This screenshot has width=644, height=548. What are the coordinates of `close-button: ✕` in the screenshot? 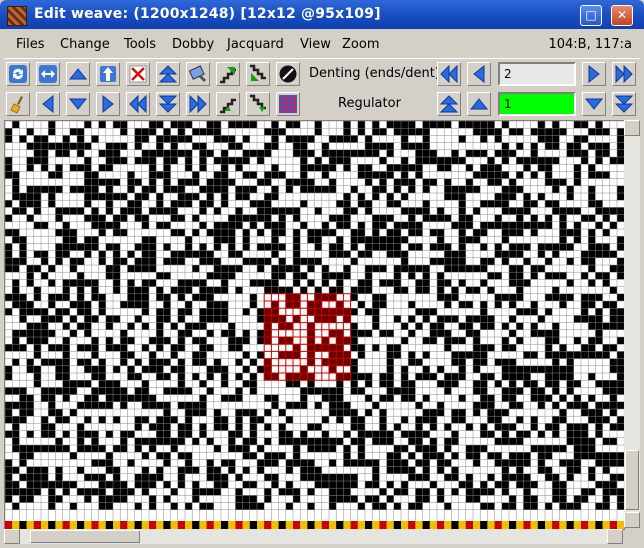 It's located at (622, 15).